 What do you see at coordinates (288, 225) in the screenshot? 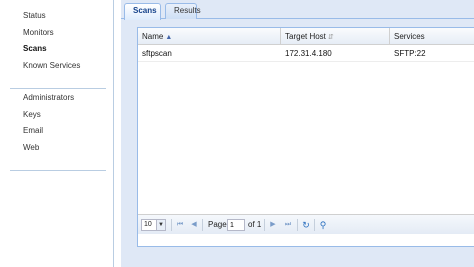
I see `last-page-icon: ⏭` at bounding box center [288, 225].